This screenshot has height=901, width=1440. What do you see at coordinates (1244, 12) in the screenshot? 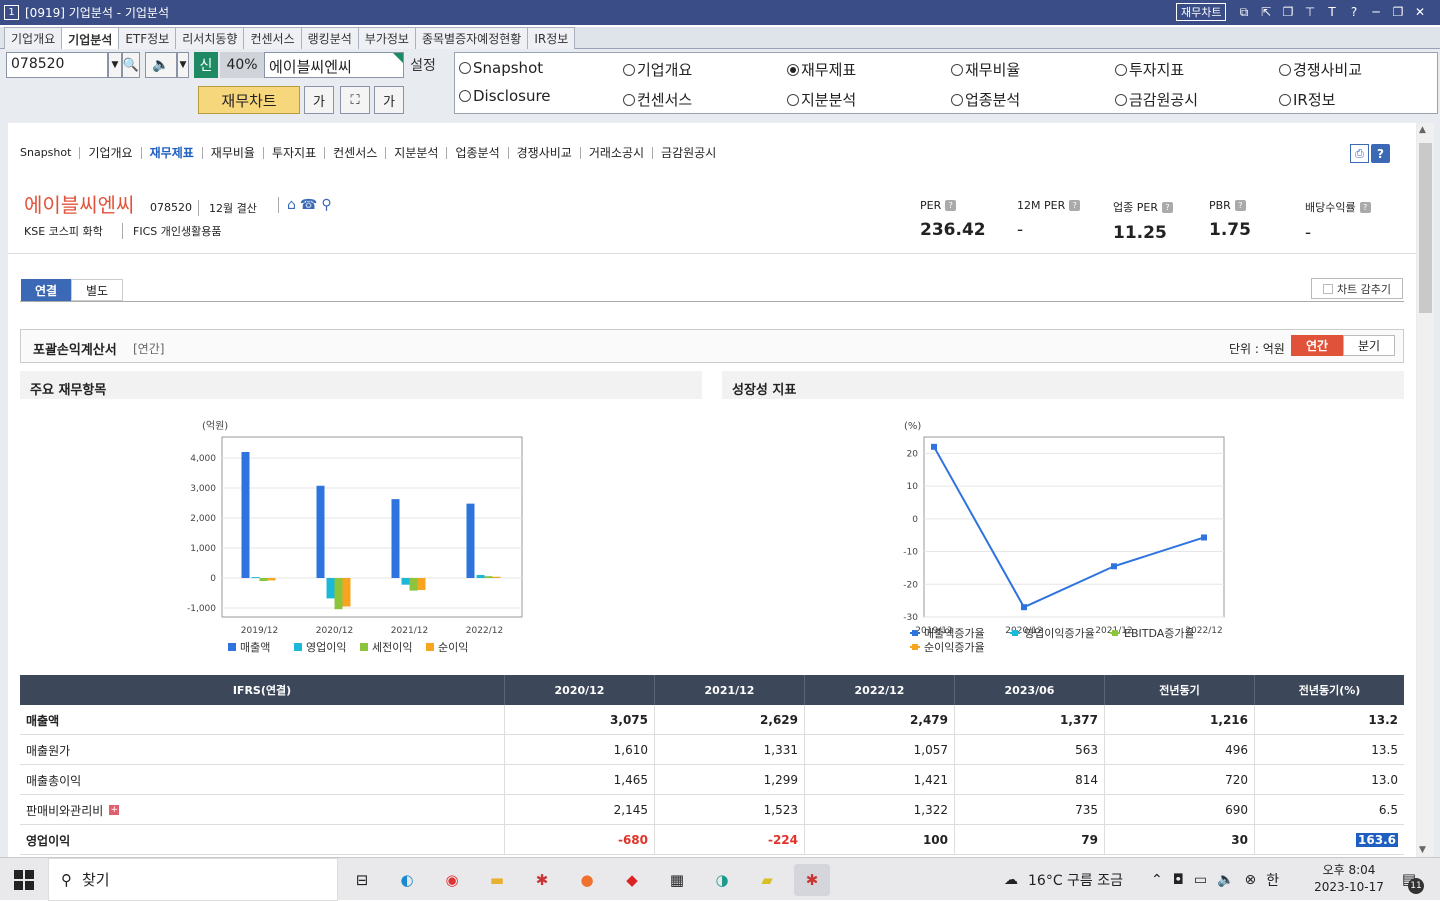
I see `copy-icon: ⧉` at bounding box center [1244, 12].